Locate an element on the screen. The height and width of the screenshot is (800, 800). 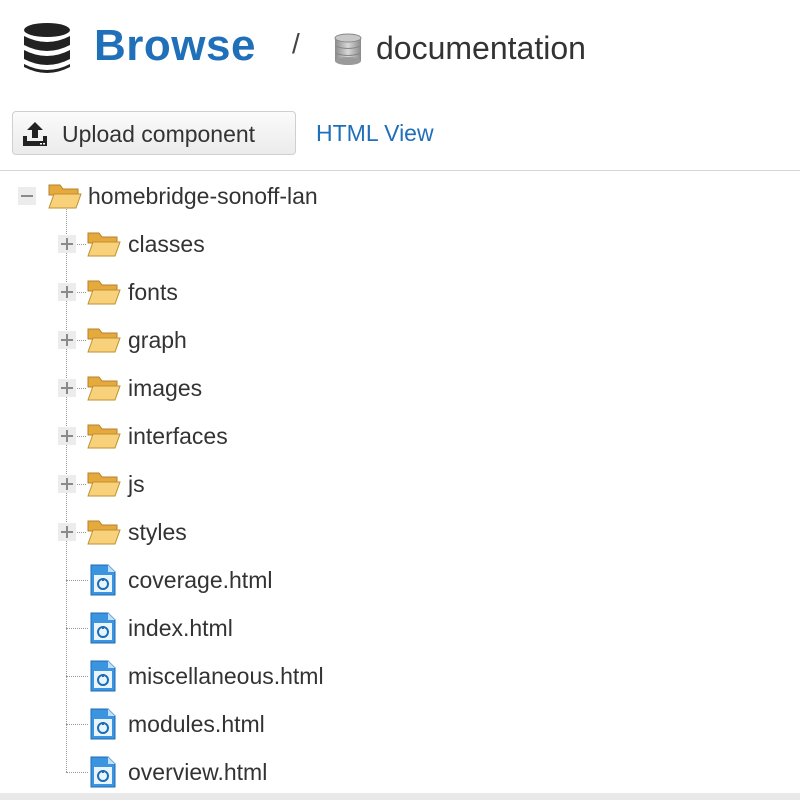
folder-label: classes is located at coordinates (166, 244).